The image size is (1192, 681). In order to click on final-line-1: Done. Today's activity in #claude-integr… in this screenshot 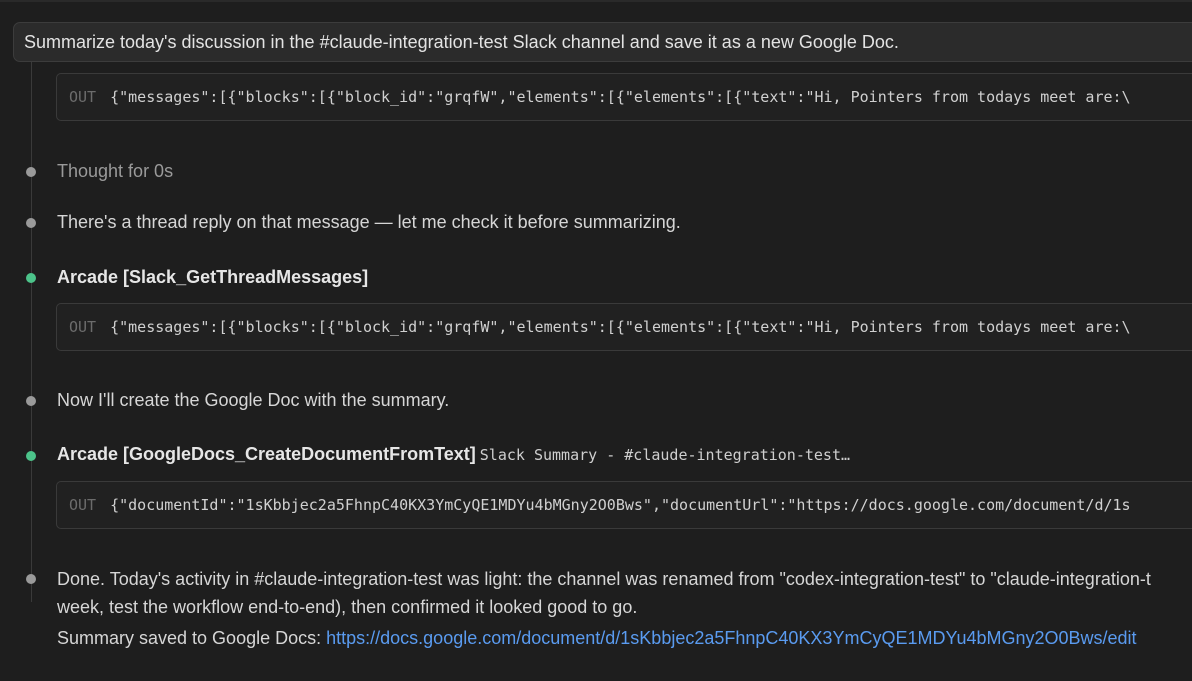, I will do `click(604, 579)`.